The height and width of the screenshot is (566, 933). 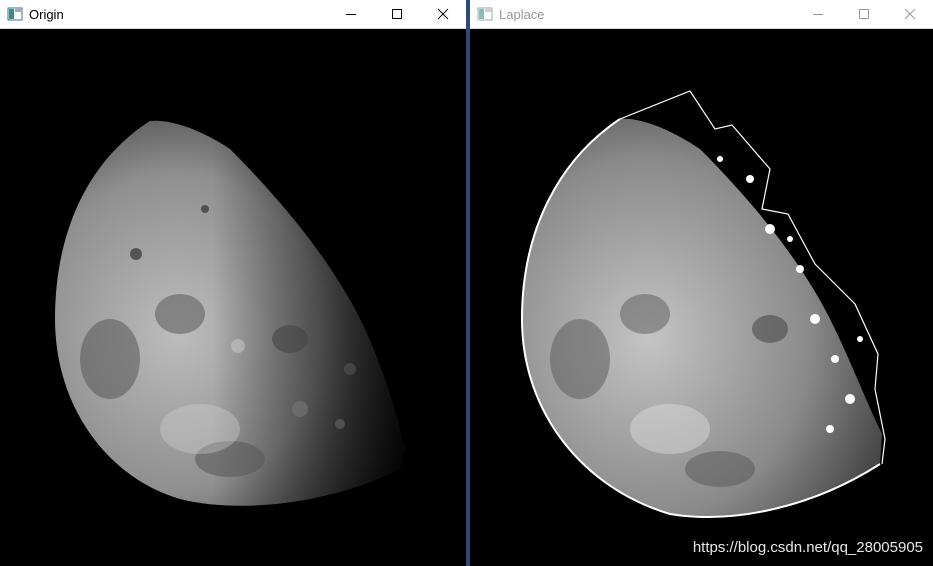 I want to click on watermark-text: https://blog.csdn.net/qq_28005905, so click(x=807, y=547).